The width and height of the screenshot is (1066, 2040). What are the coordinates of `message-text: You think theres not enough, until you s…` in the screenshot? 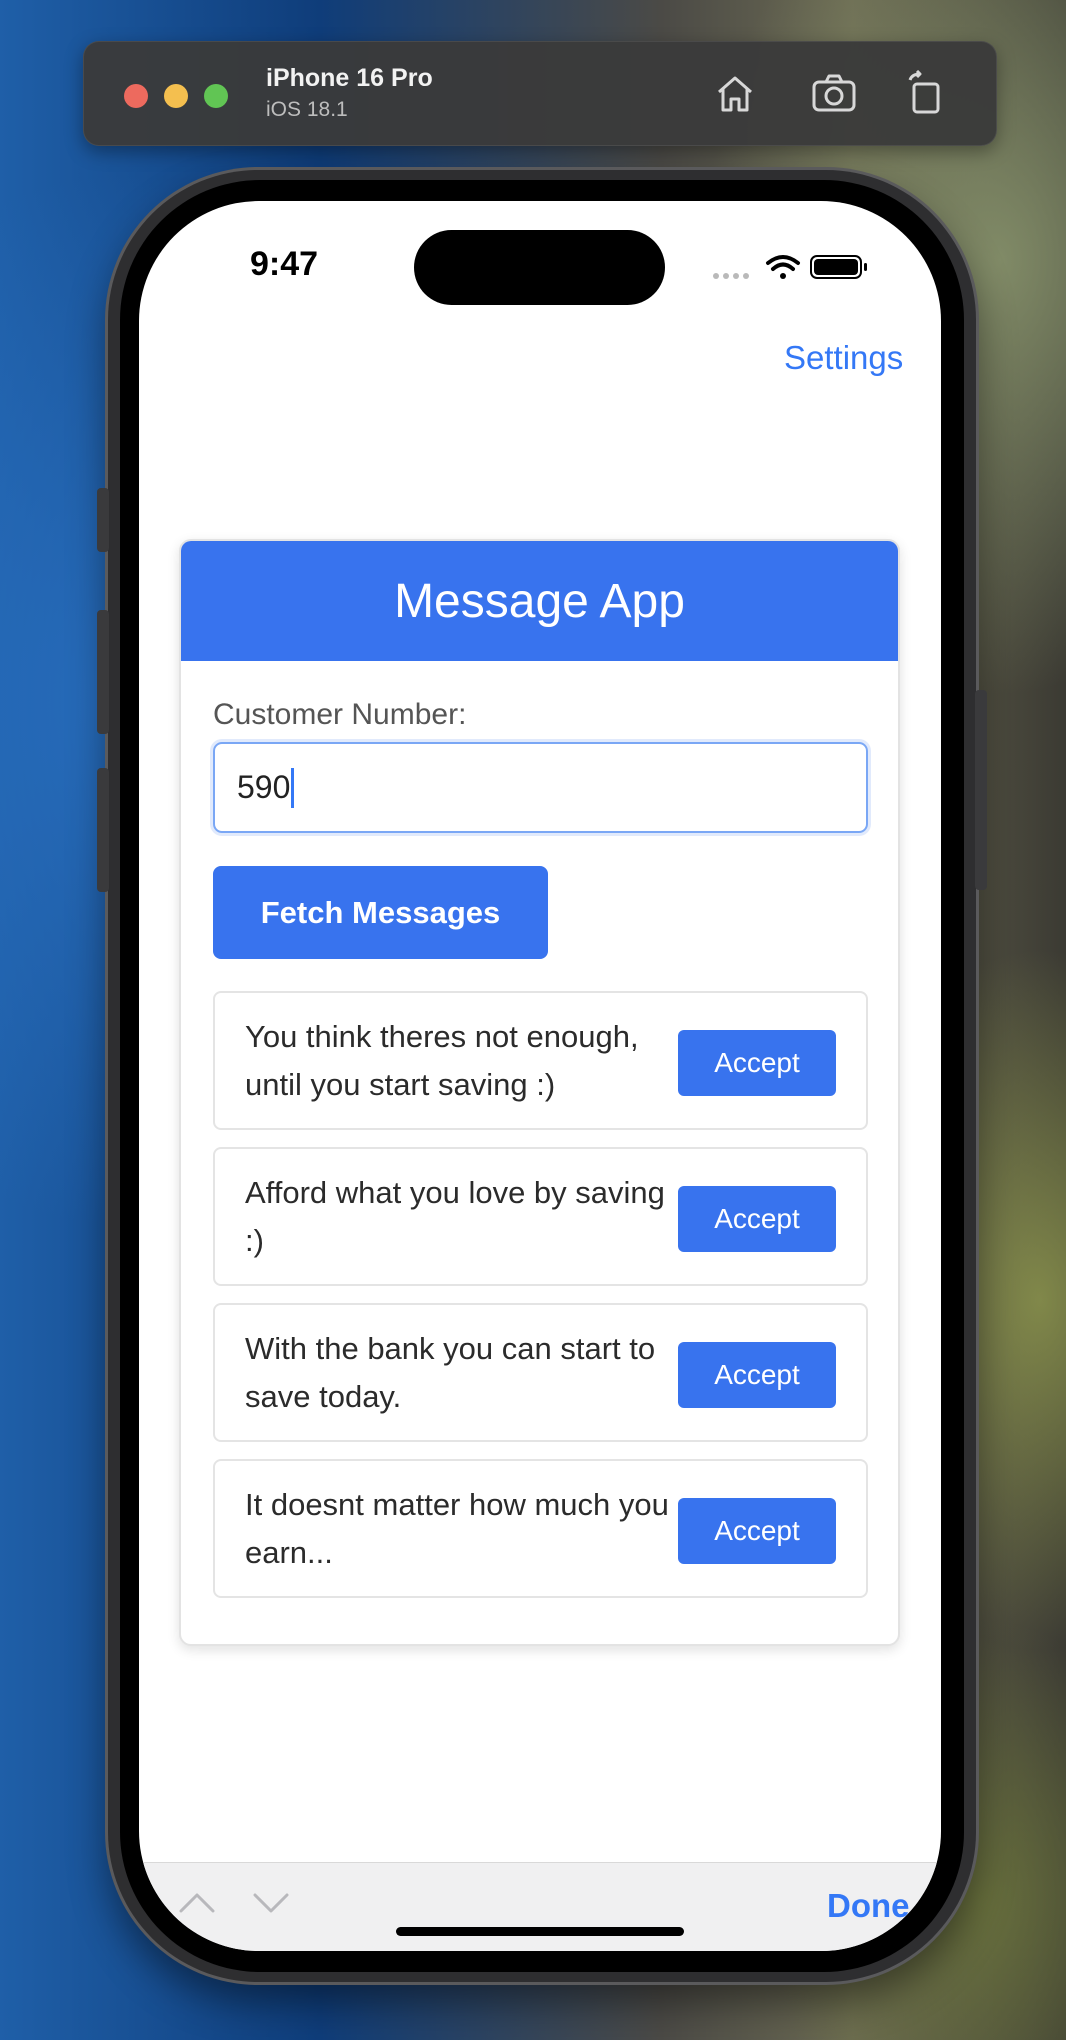 It's located at (442, 1060).